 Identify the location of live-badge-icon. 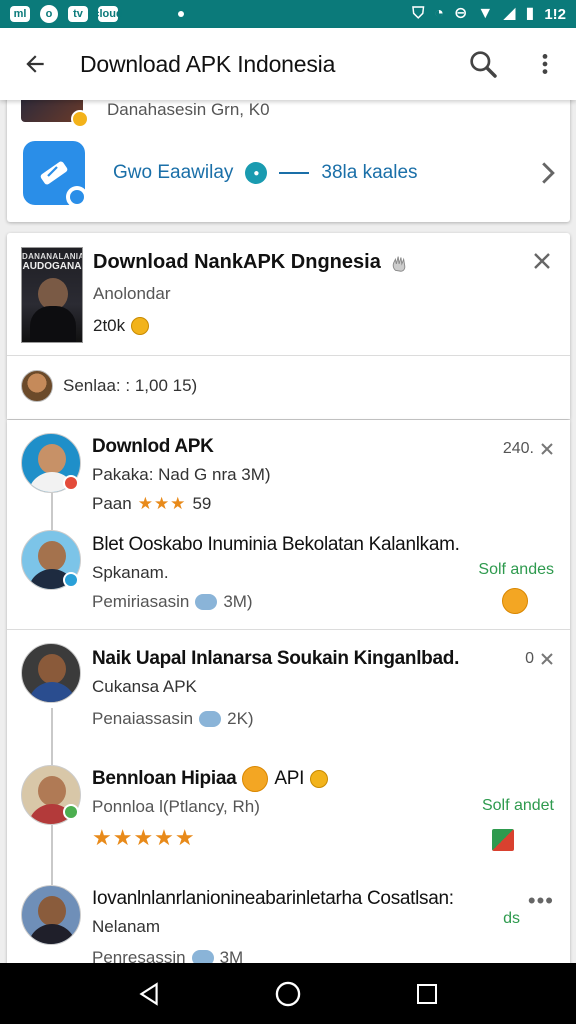
(71, 483).